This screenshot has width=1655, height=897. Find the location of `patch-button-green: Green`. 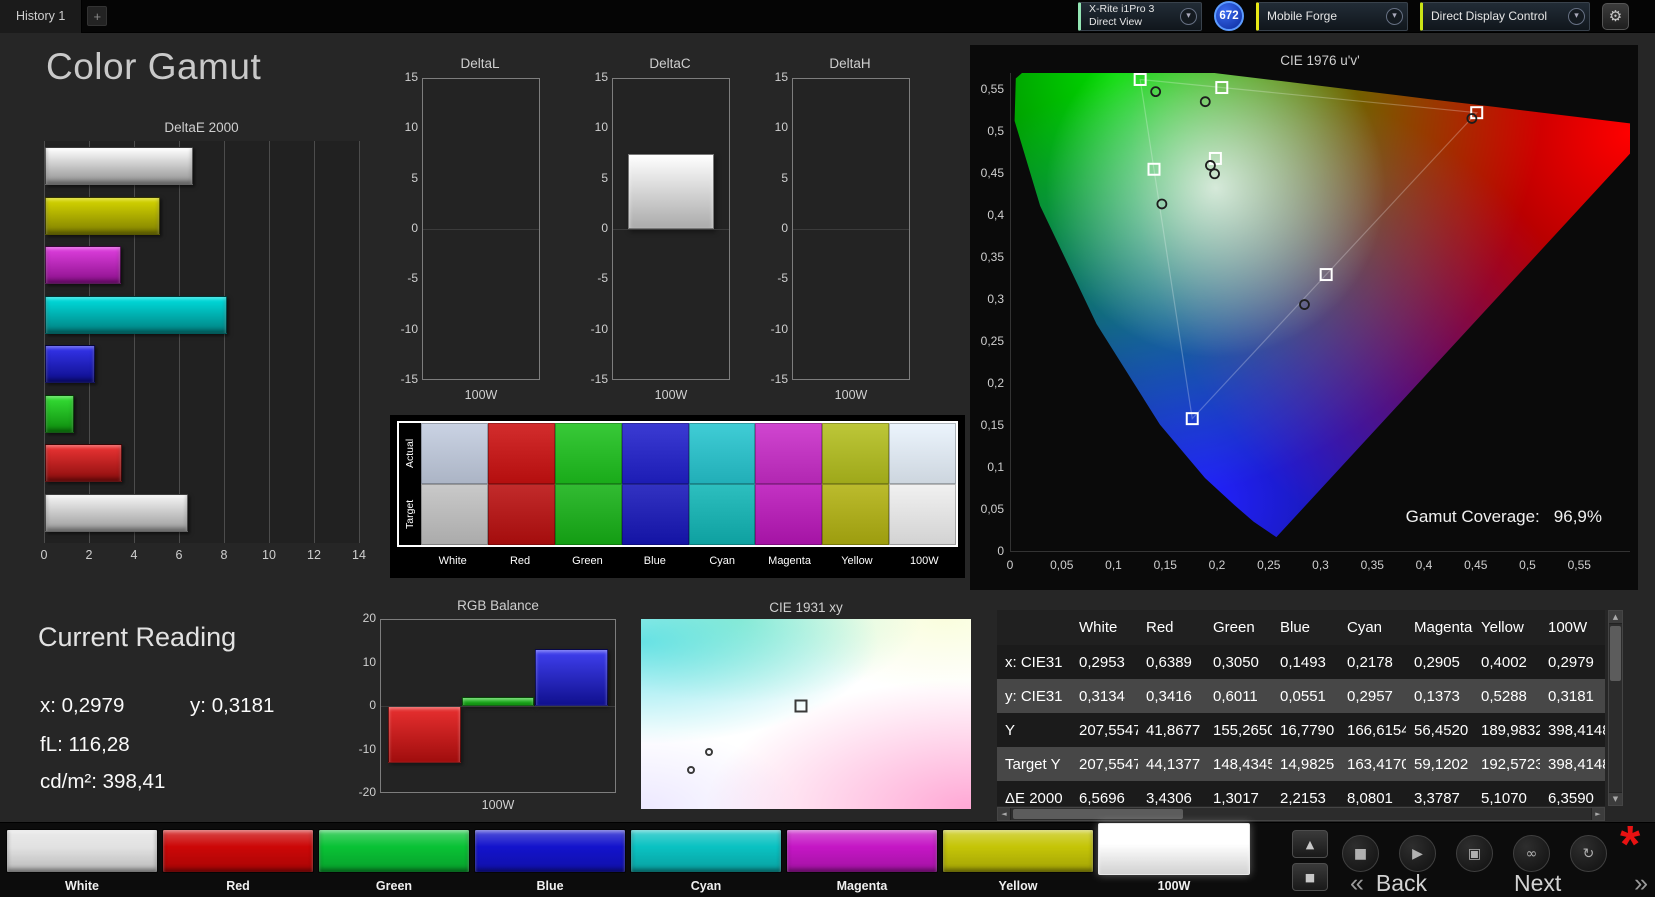

patch-button-green: Green is located at coordinates (394, 860).